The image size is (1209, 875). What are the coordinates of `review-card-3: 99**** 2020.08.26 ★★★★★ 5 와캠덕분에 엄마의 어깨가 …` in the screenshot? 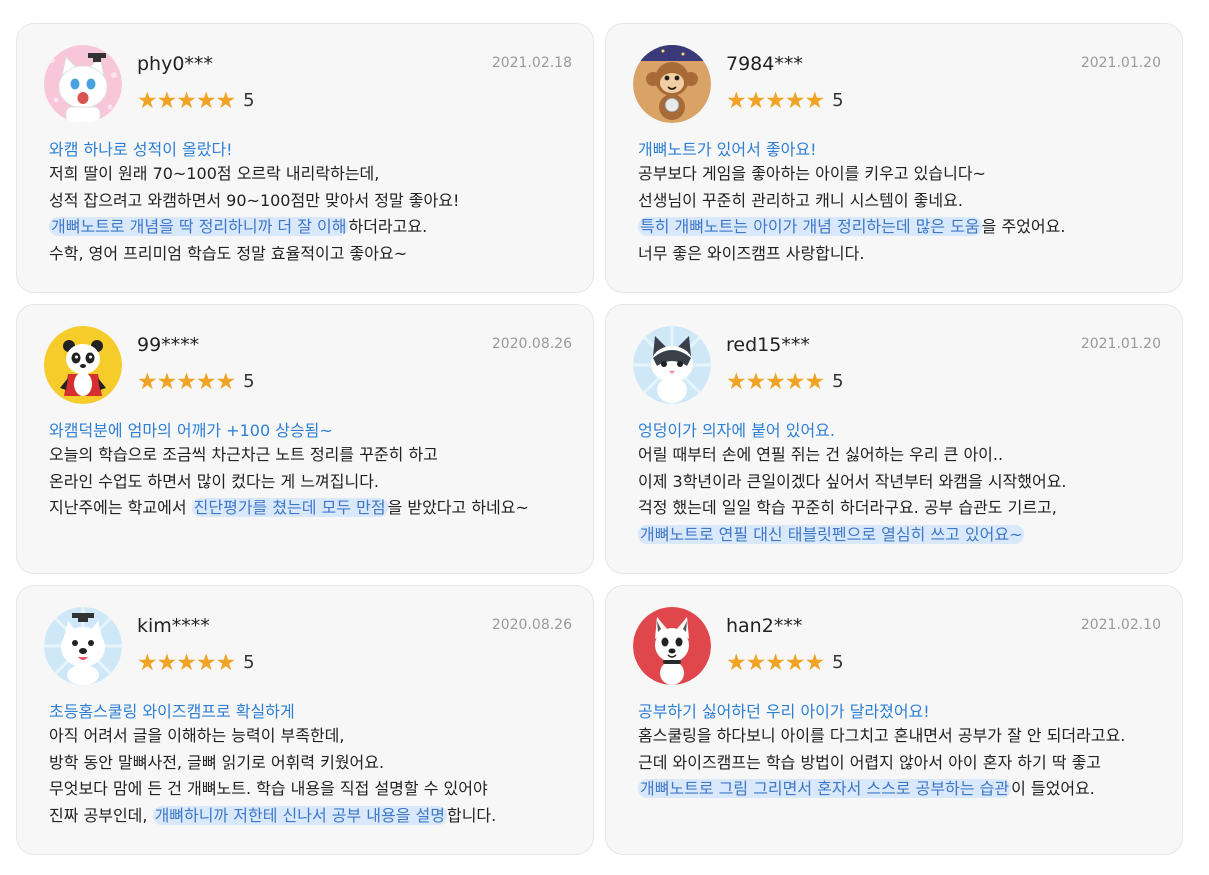 It's located at (305, 439).